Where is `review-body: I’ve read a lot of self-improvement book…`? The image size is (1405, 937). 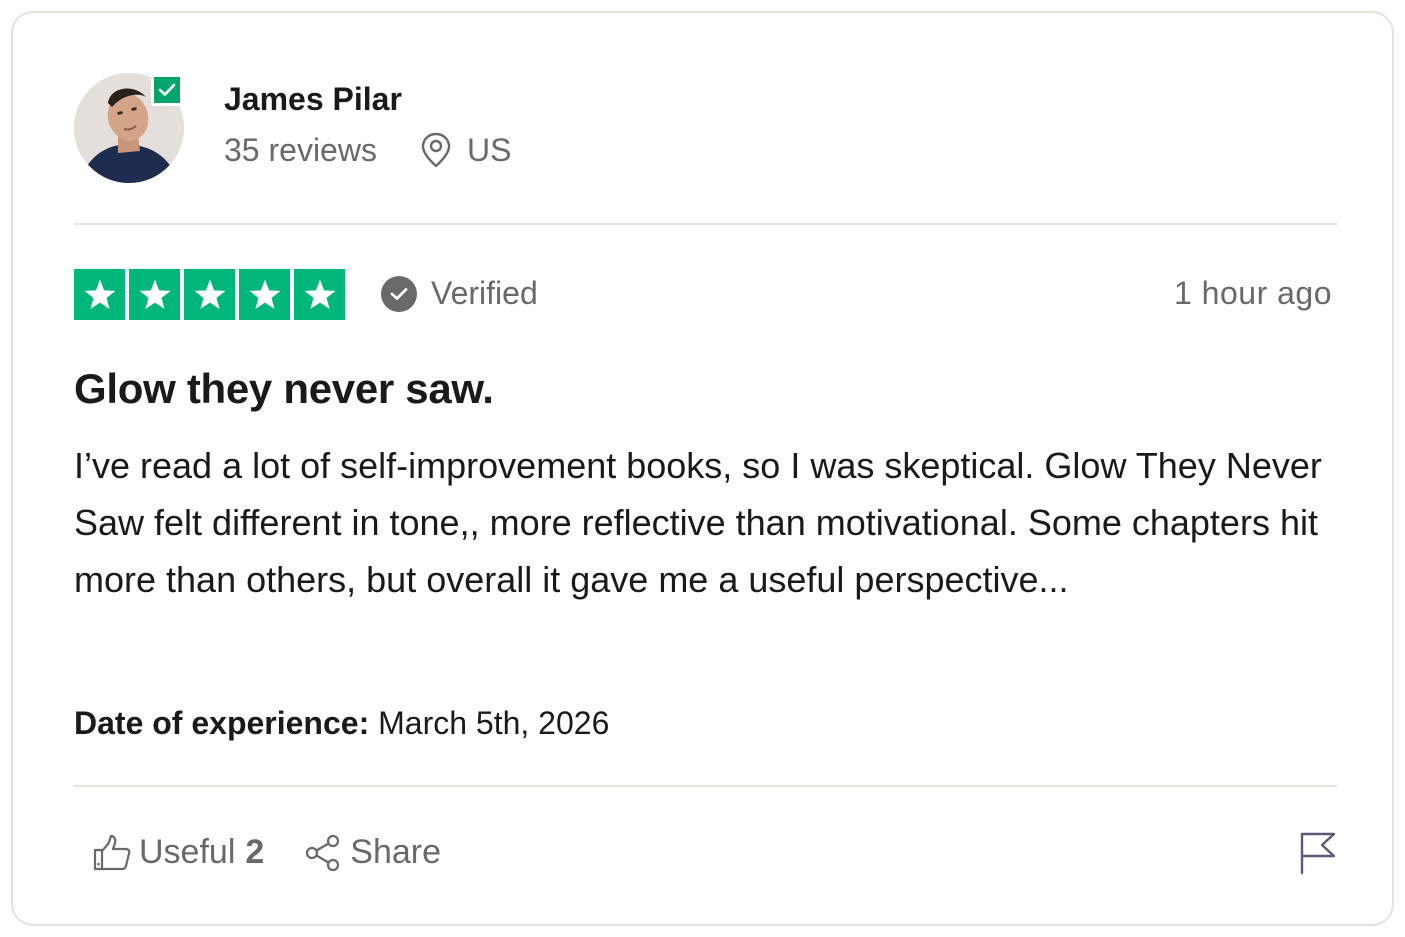 review-body: I’ve read a lot of self-improvement book… is located at coordinates (698, 522).